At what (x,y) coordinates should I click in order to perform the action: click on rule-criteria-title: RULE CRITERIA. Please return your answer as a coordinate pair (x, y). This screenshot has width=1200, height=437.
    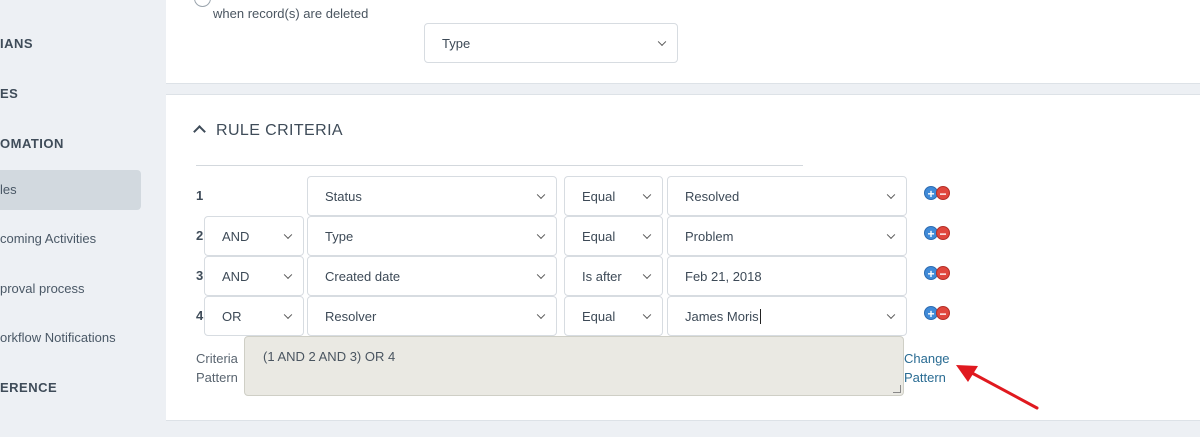
    Looking at the image, I should click on (279, 130).